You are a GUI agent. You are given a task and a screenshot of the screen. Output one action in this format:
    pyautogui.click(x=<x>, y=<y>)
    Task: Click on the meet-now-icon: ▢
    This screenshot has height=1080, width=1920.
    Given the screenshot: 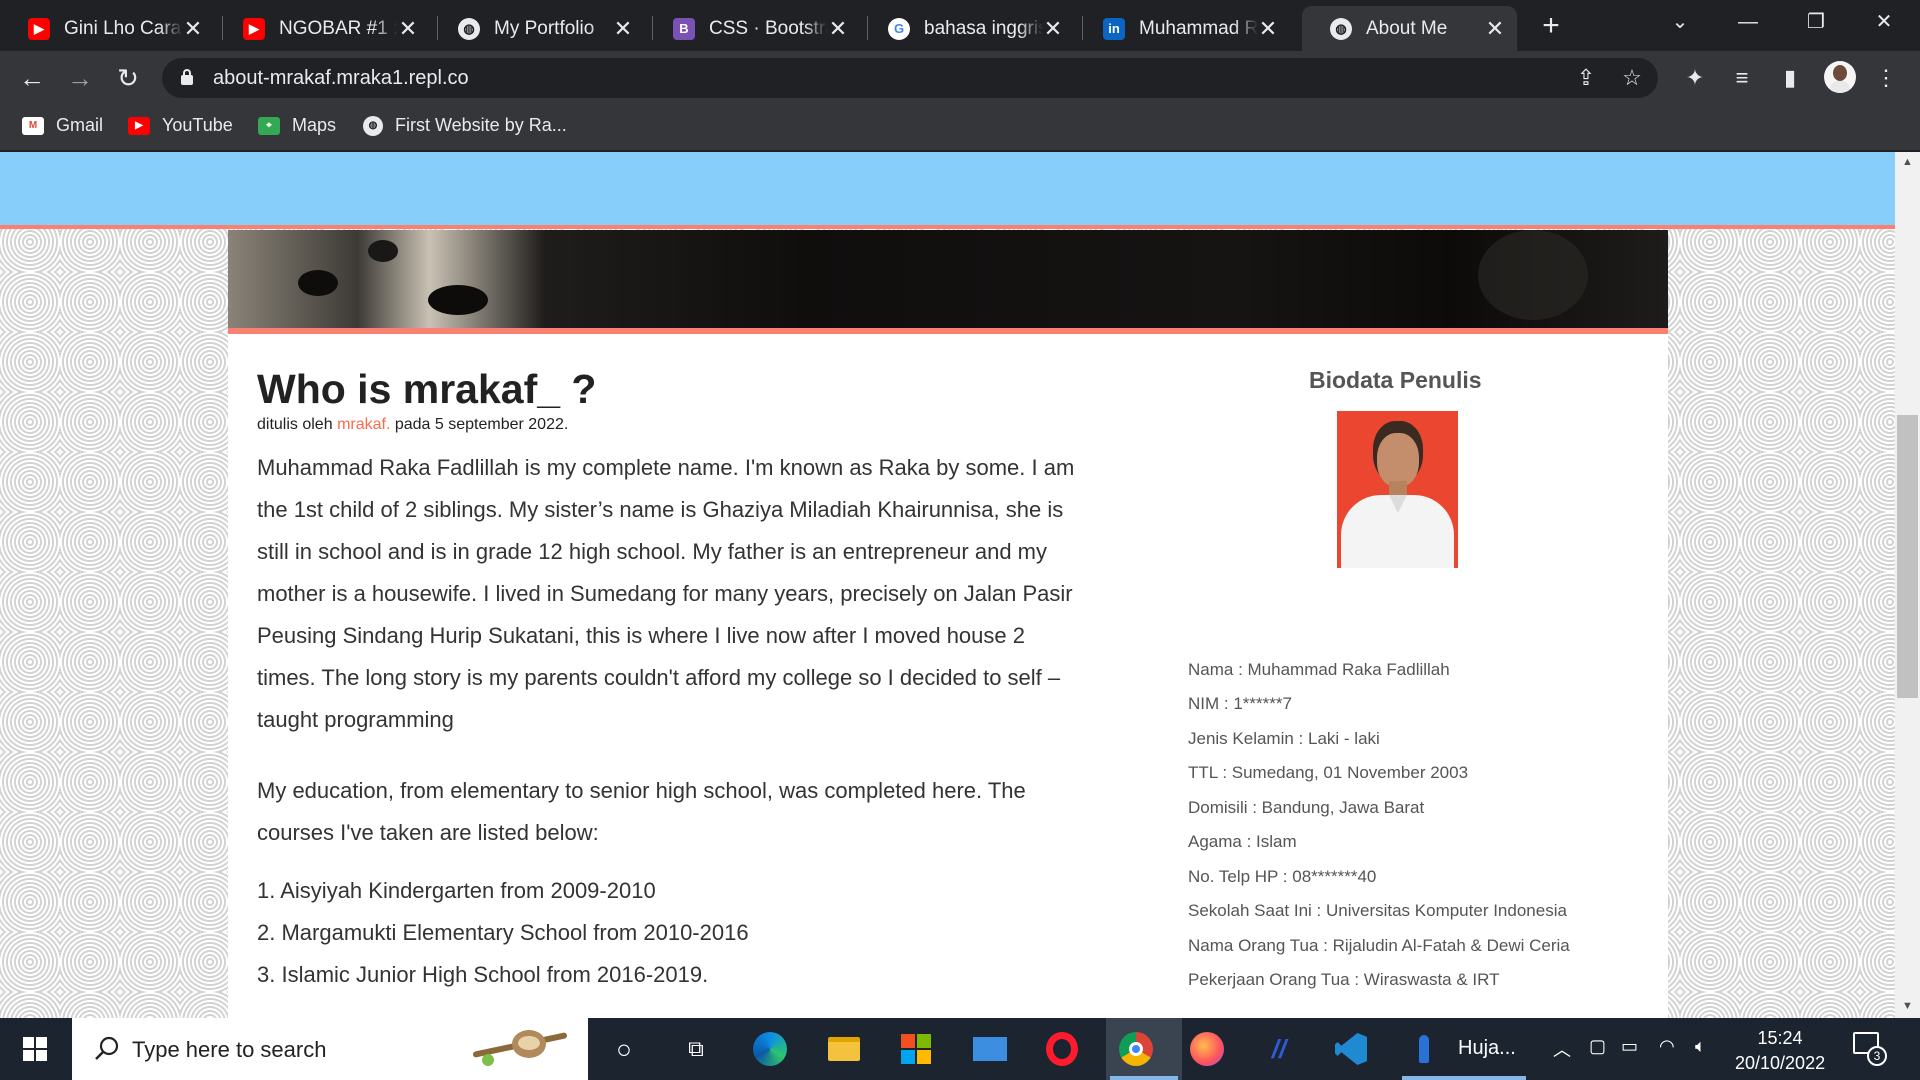 What is the action you would take?
    pyautogui.click(x=1597, y=1046)
    